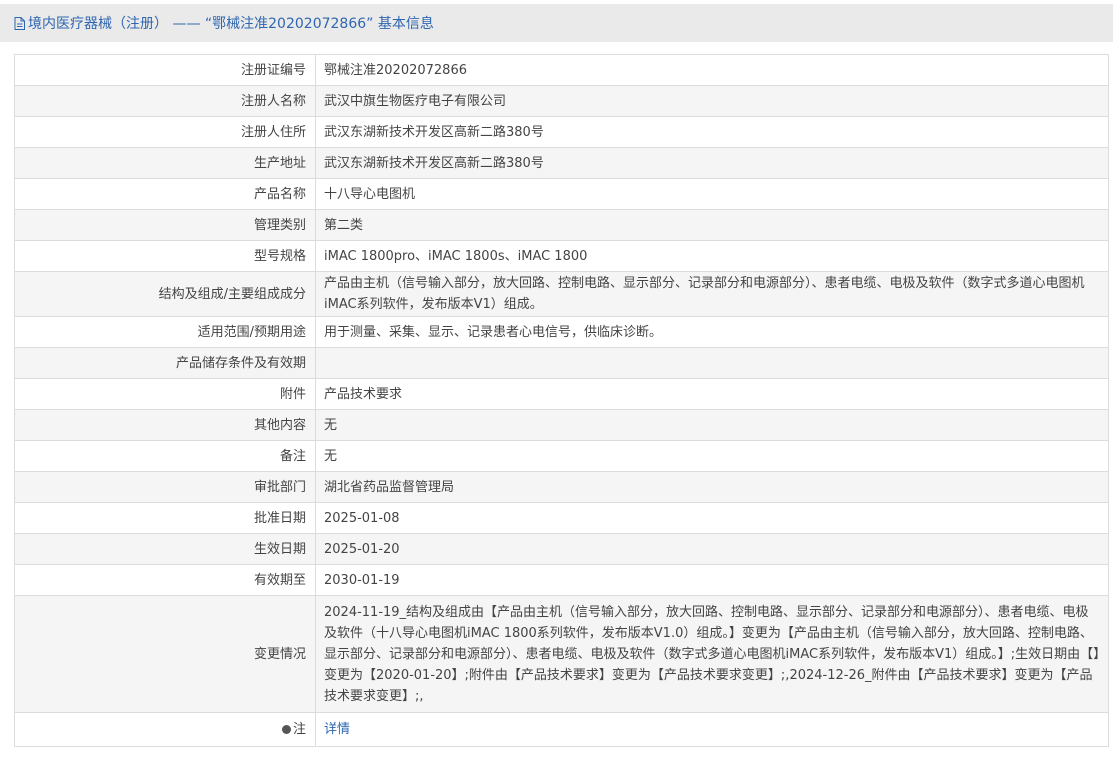 The image size is (1113, 777). What do you see at coordinates (165, 425) in the screenshot?
I see `row-label: 其他内容` at bounding box center [165, 425].